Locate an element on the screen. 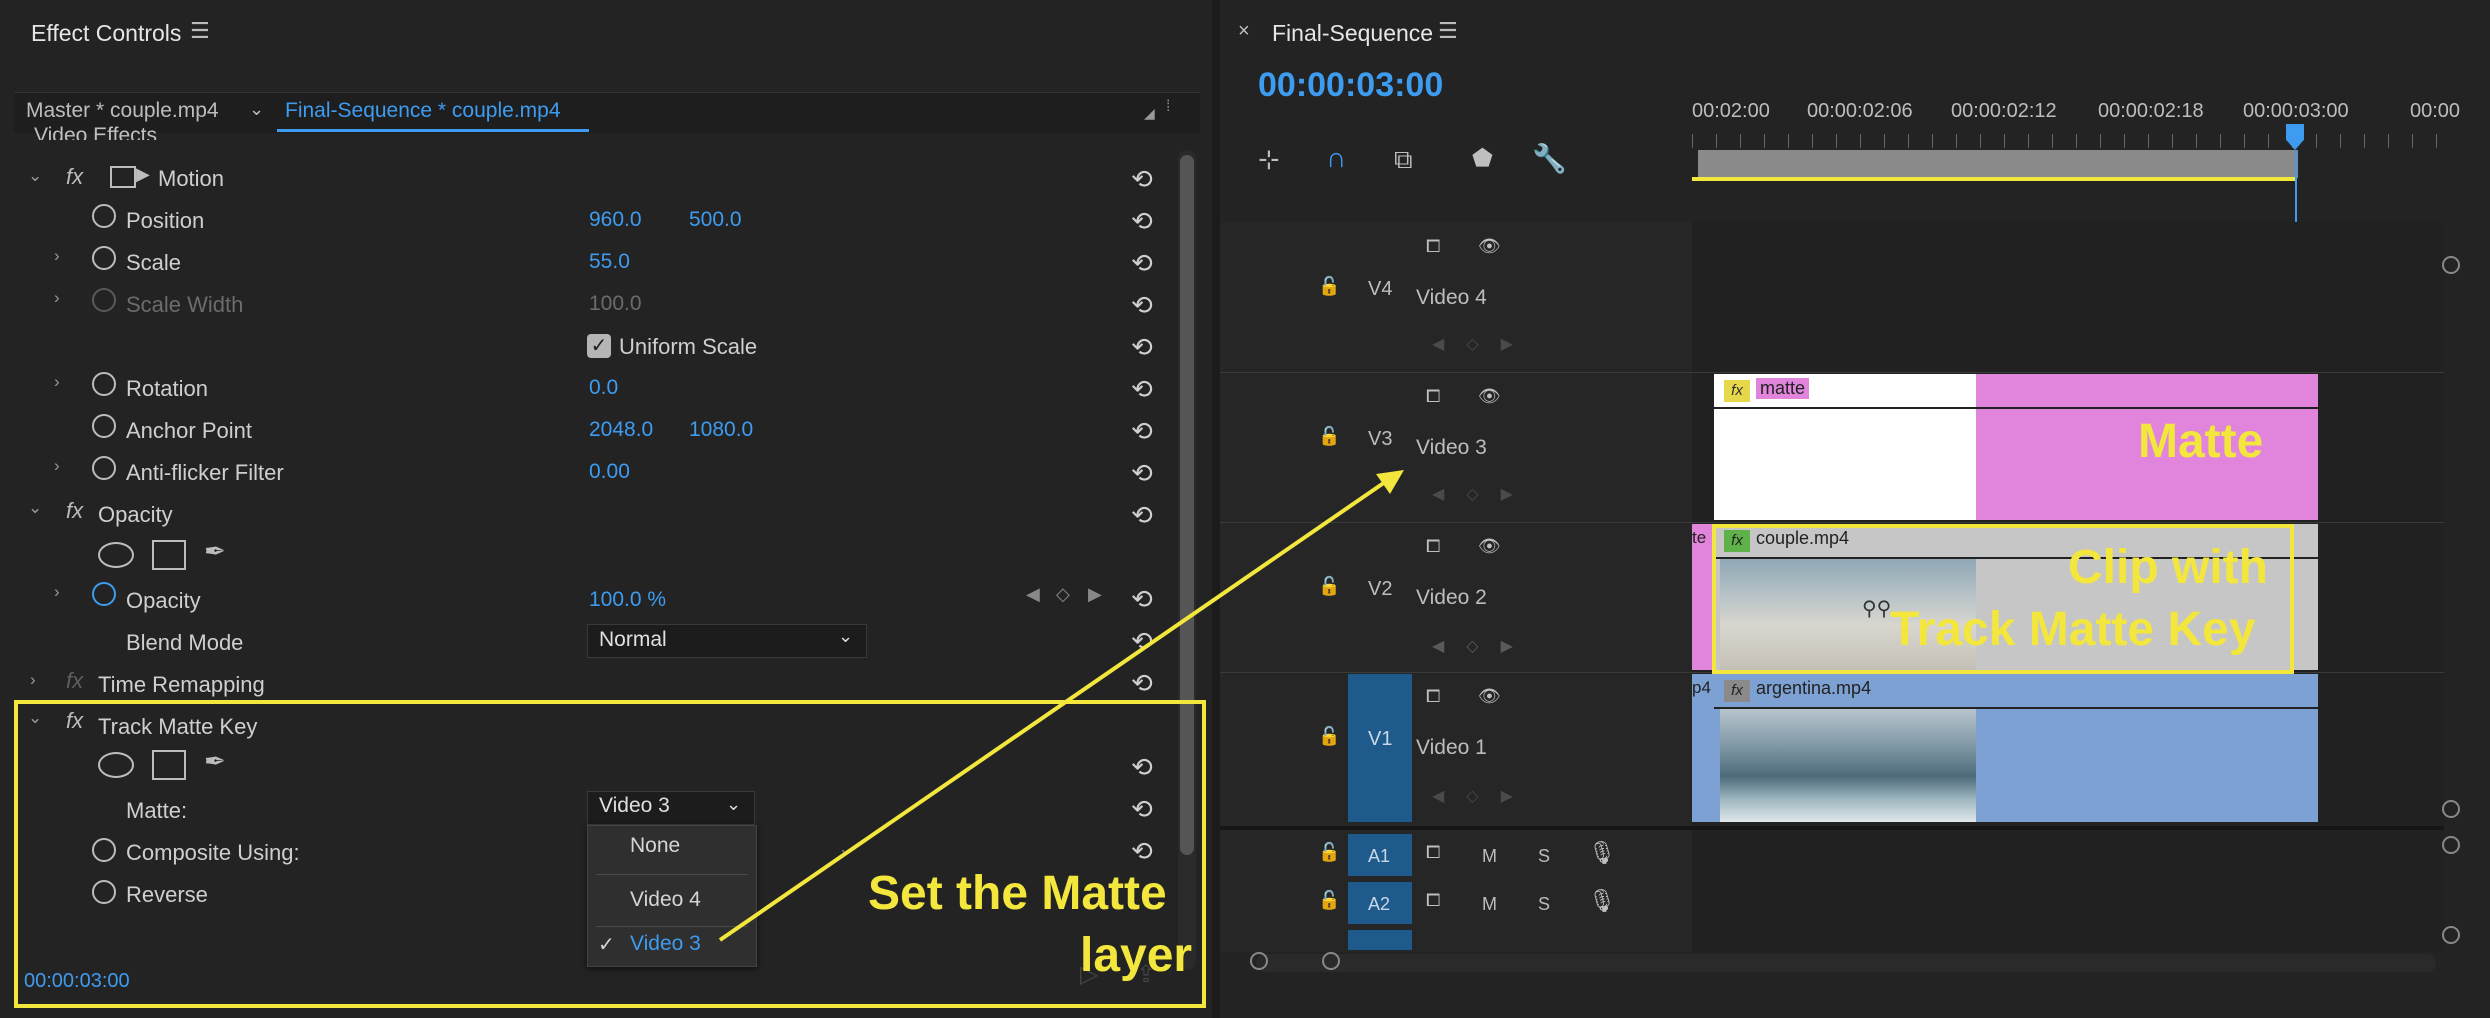 The height and width of the screenshot is (1018, 2490). annotation-set-line2: layer is located at coordinates (1136, 955).